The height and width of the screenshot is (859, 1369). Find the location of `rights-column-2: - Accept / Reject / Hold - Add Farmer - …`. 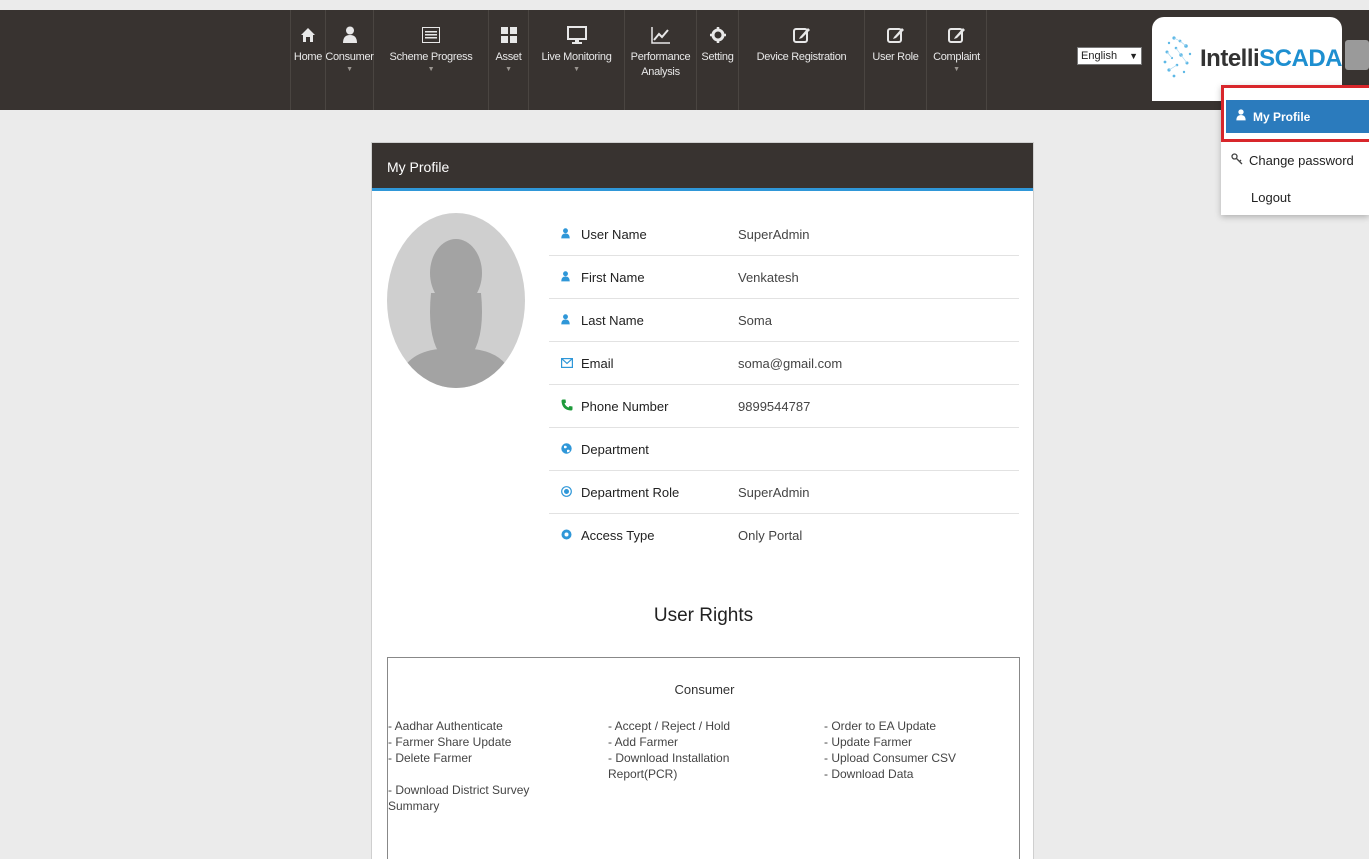

rights-column-2: - Accept / Reject / Hold - Add Farmer - … is located at coordinates (688, 750).